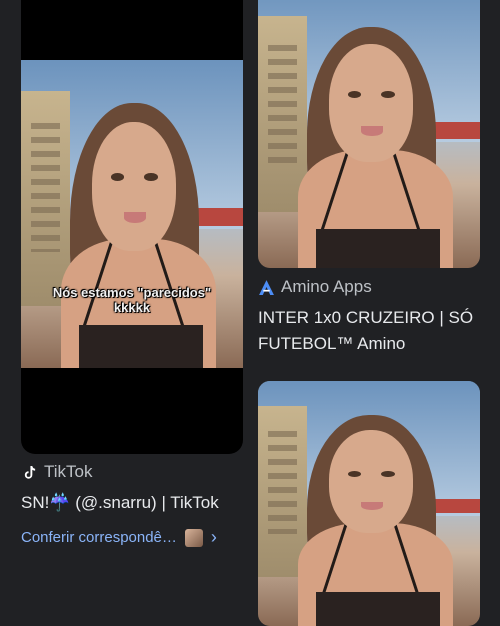 Image resolution: width=500 pixels, height=626 pixels. What do you see at coordinates (68, 471) in the screenshot?
I see `source-name: TikTok` at bounding box center [68, 471].